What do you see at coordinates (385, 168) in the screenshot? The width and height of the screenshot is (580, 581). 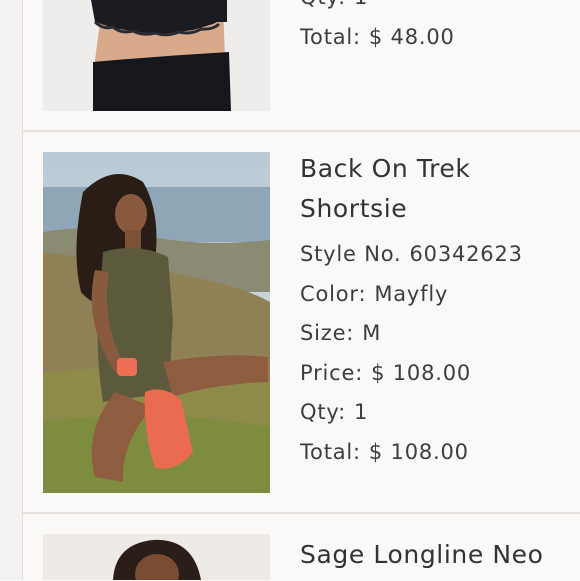 I see `product-title-line-1: Back On Trek` at bounding box center [385, 168].